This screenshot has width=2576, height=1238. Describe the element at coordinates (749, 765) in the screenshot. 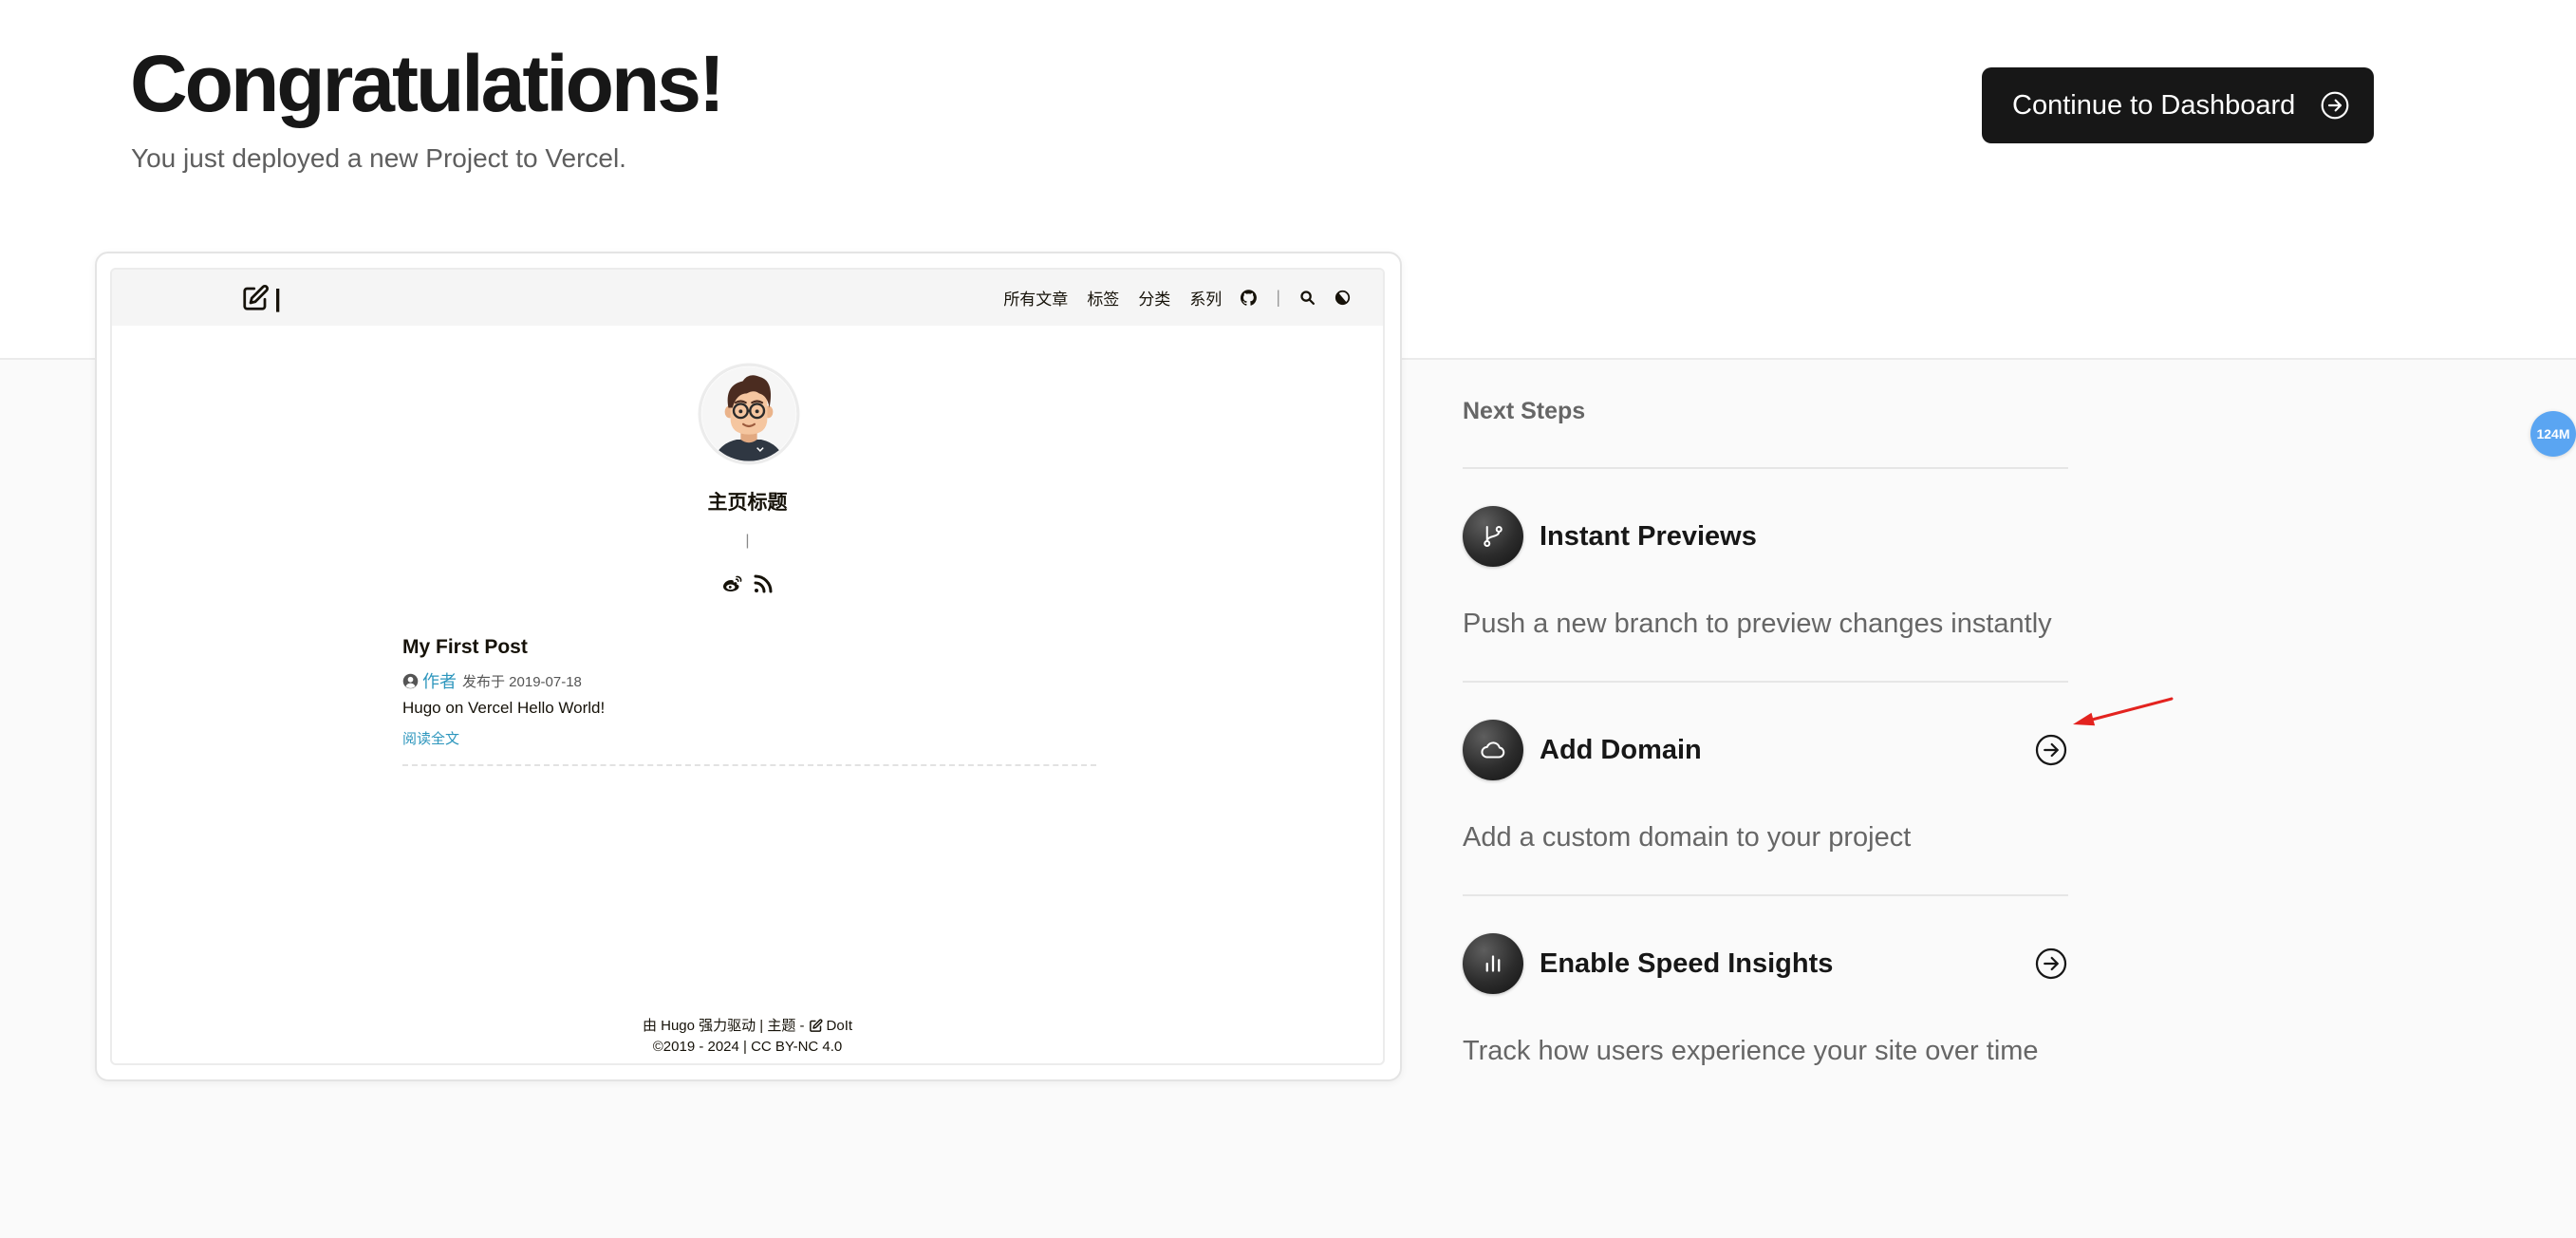

I see `preview-post-divider` at that location.